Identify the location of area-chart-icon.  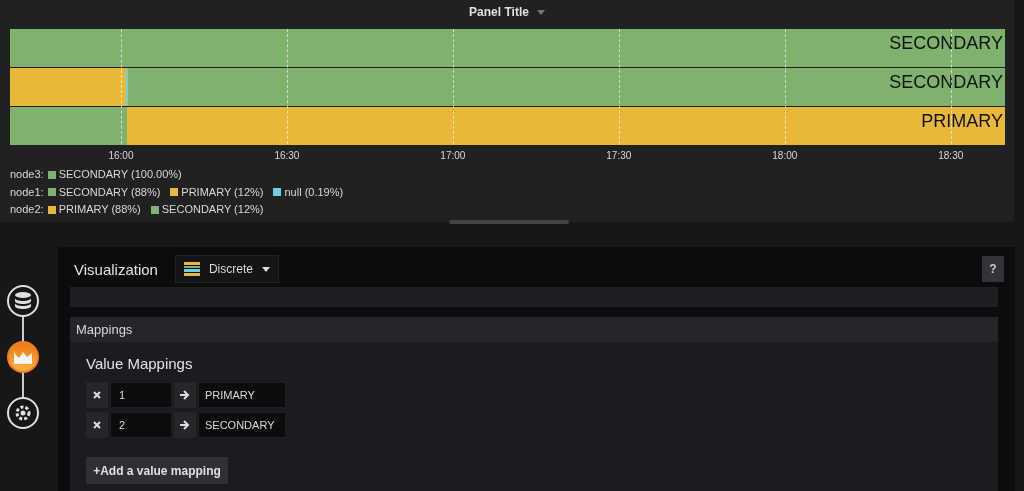
(23, 357).